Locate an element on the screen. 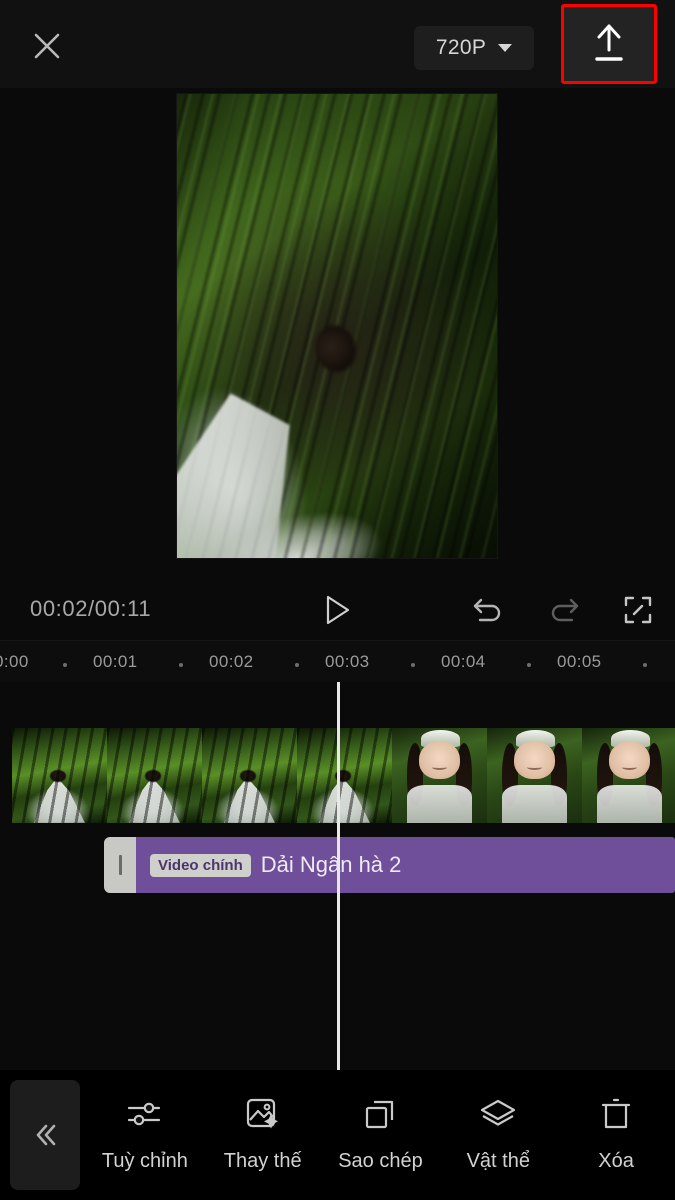 This screenshot has height=1200, width=675. tool-tuy-chinh: Tuỳ chỉnh is located at coordinates (145, 1128).